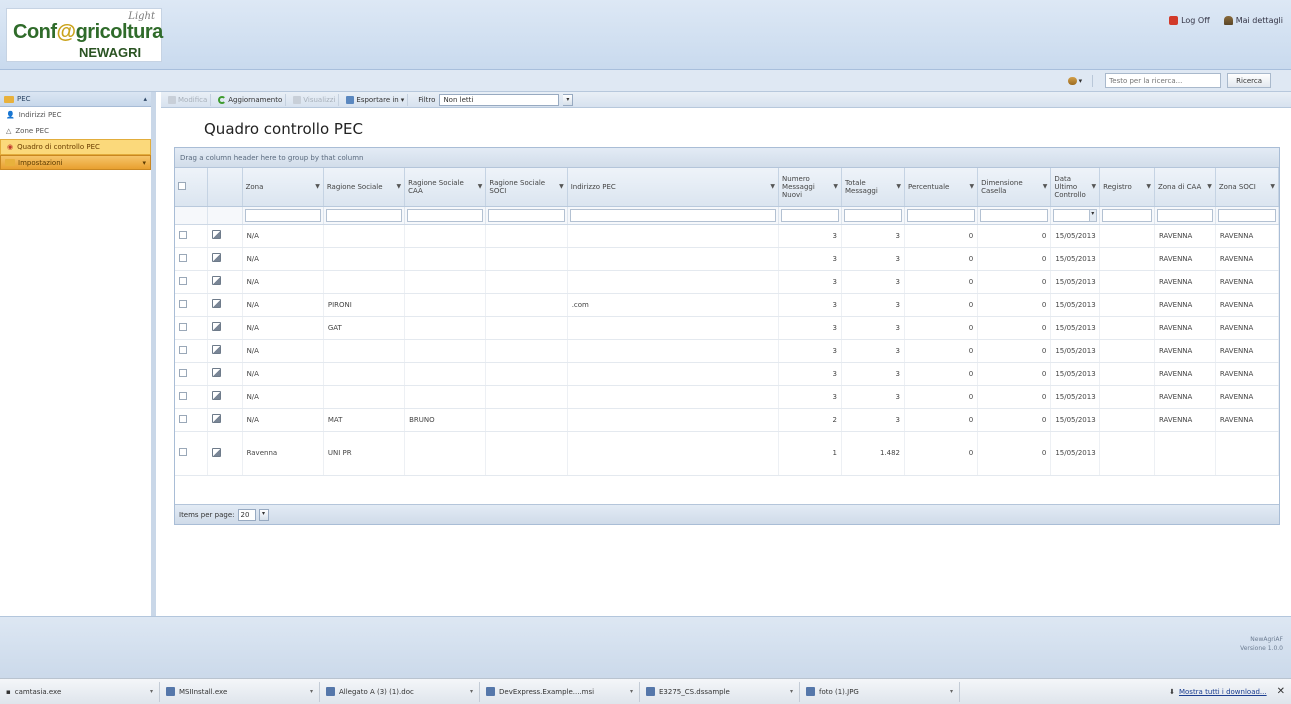 This screenshot has height=704, width=1291. Describe the element at coordinates (283, 187) in the screenshot. I see `column-header: Zona ▼` at that location.